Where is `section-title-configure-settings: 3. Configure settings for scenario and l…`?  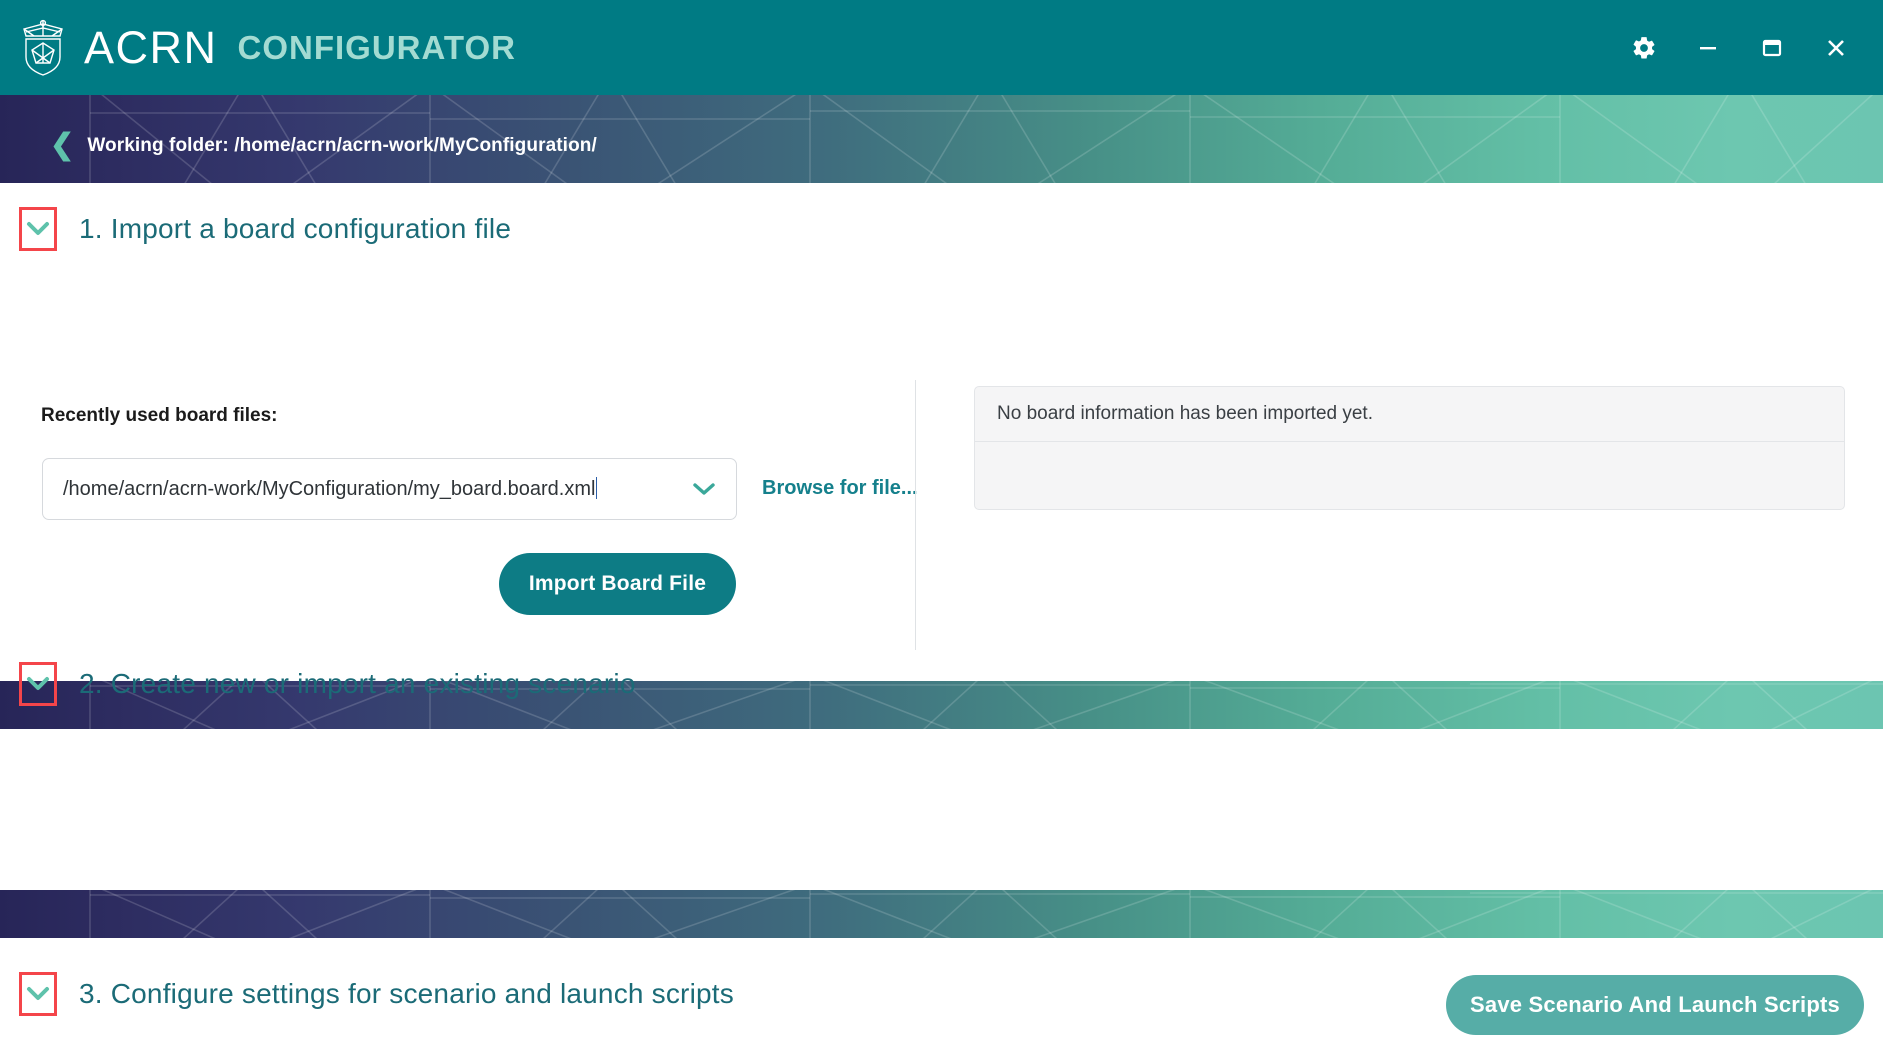 section-title-configure-settings: 3. Configure settings for scenario and l… is located at coordinates (406, 993).